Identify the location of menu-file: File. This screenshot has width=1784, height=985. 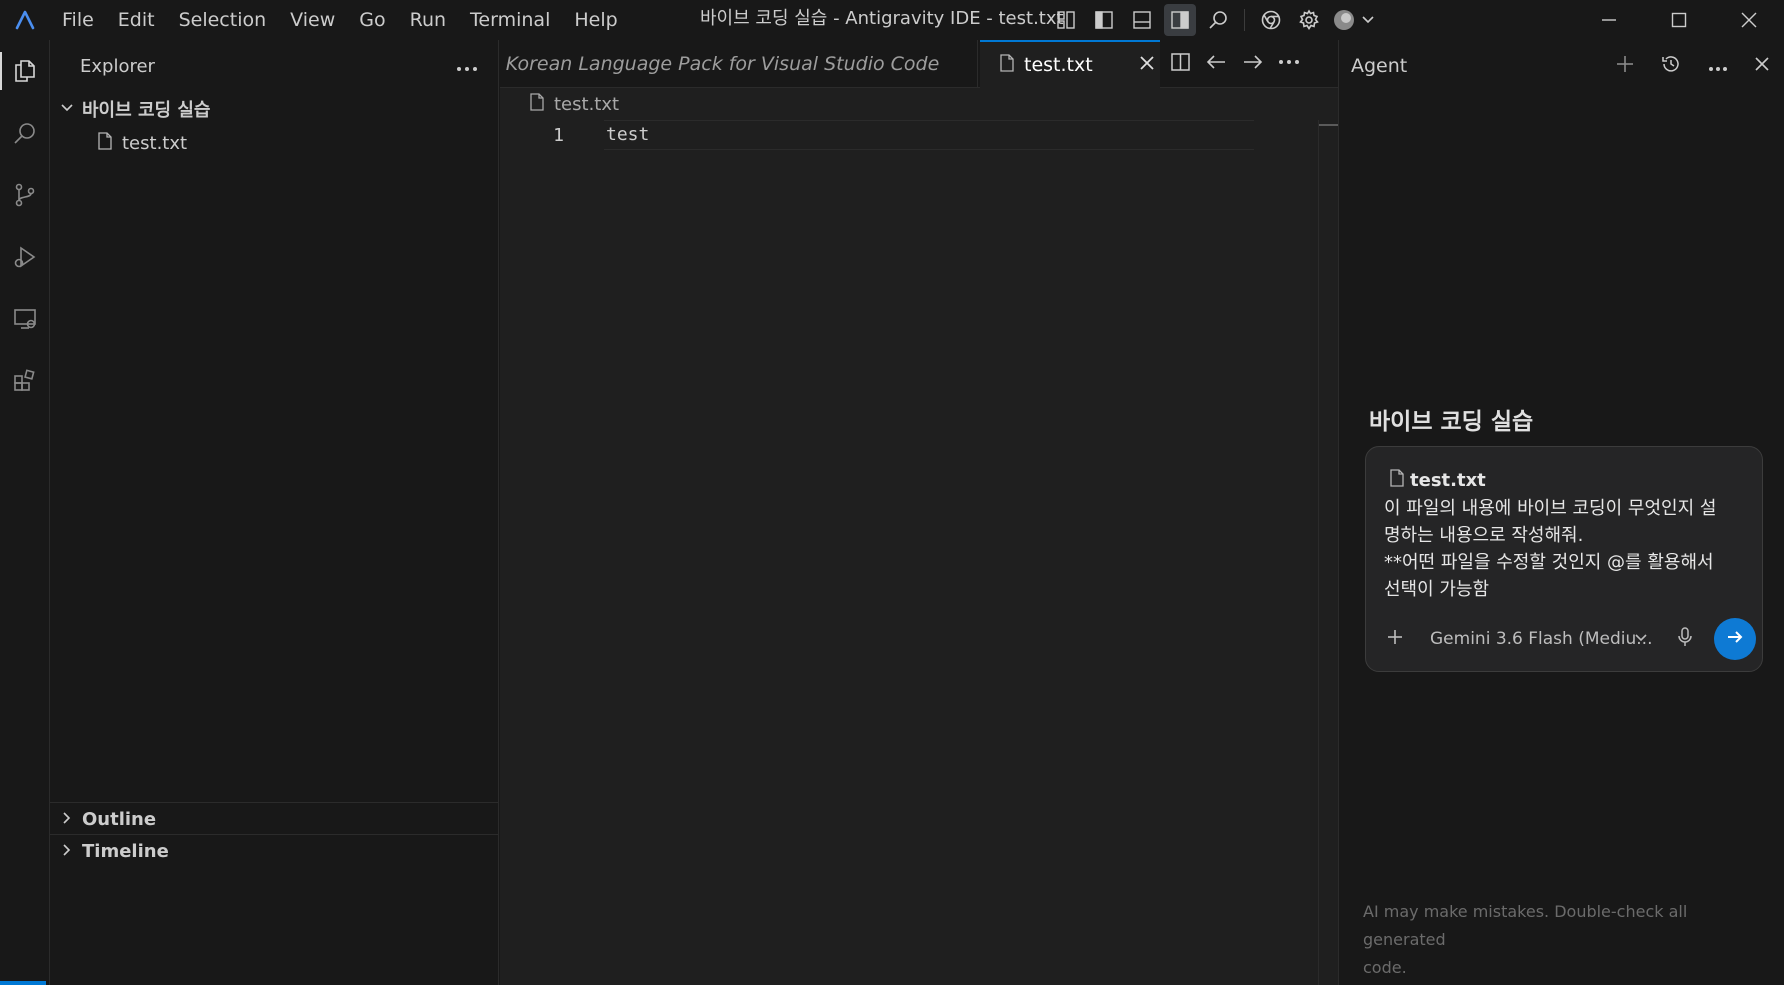
(78, 20).